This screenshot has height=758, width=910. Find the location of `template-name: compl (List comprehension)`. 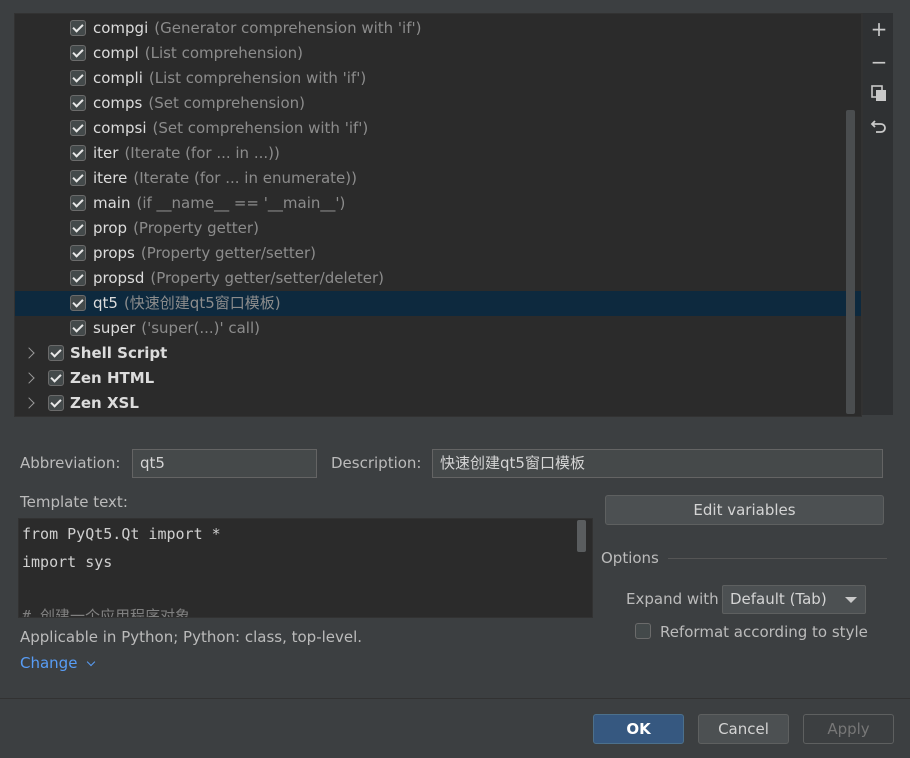

template-name: compl (List comprehension) is located at coordinates (198, 53).